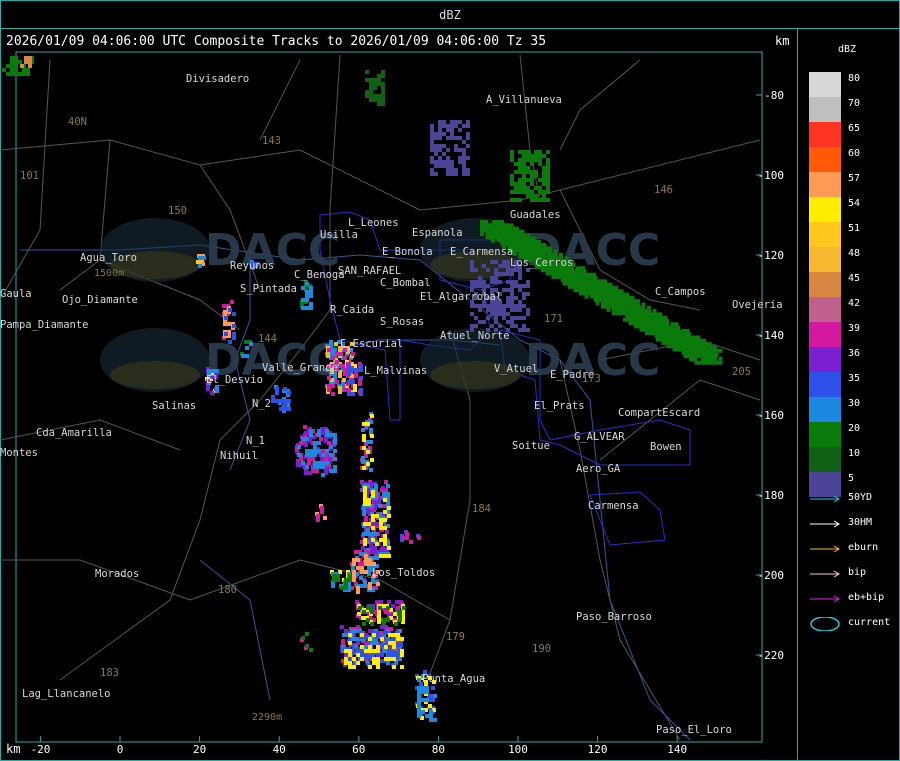 The height and width of the screenshot is (761, 900). What do you see at coordinates (694, 730) in the screenshot?
I see `place-label: Paso_El_Loro` at bounding box center [694, 730].